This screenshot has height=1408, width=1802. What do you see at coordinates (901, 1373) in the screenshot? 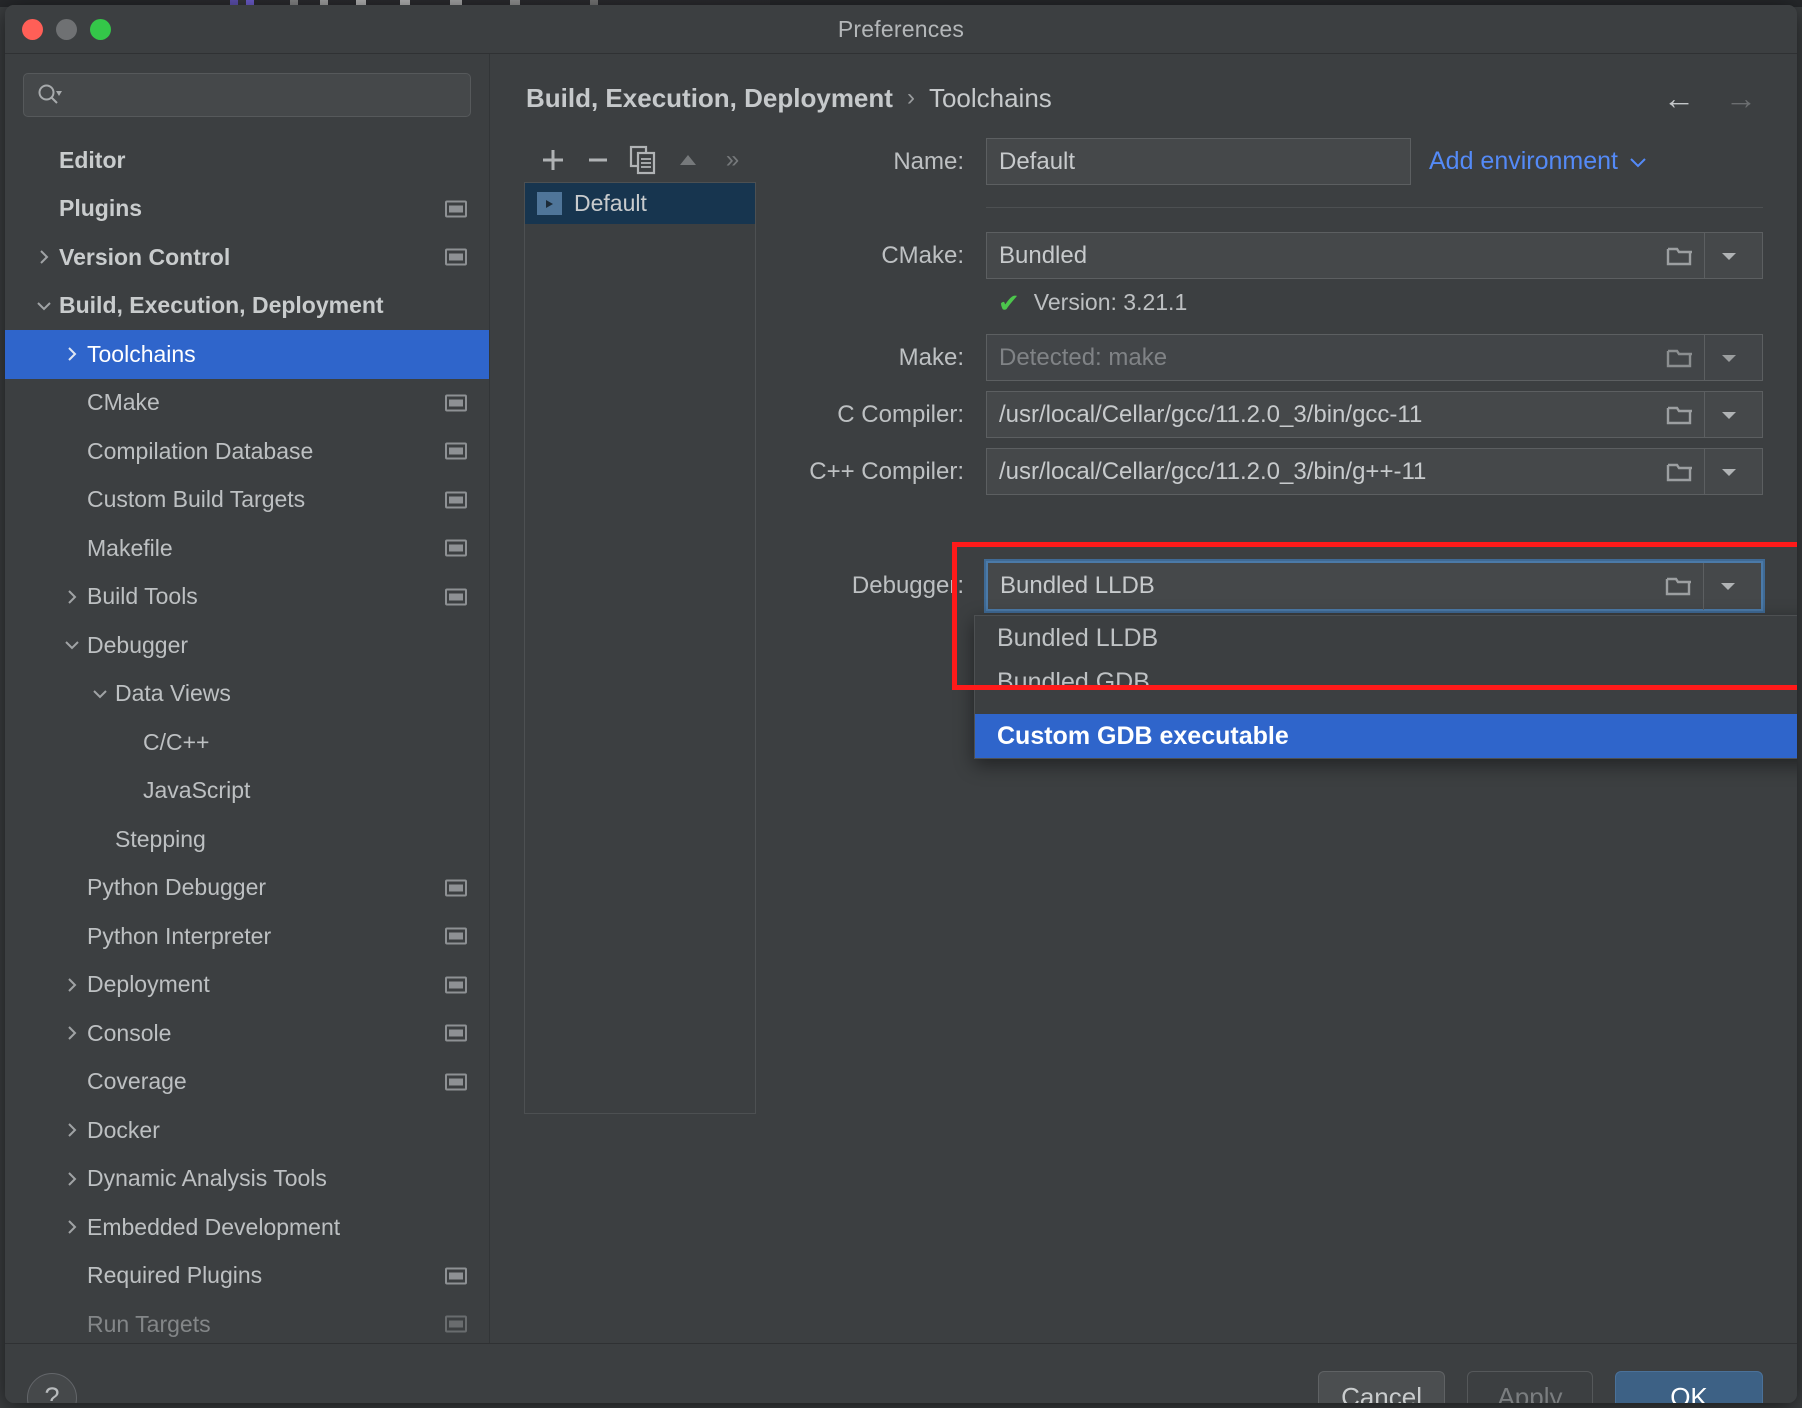
I see `dialog-footer: ? Cancel Apply OK CSDN @autoreleasepools` at bounding box center [901, 1373].